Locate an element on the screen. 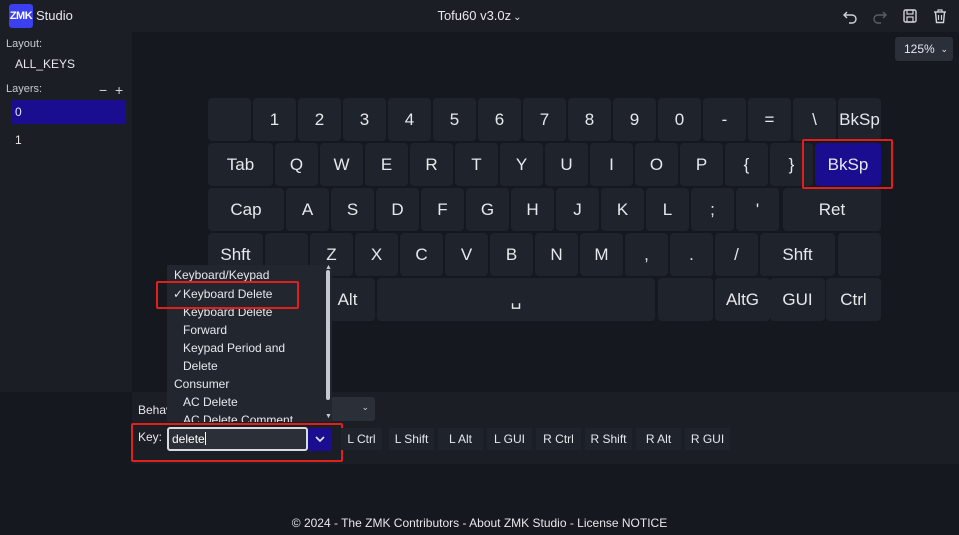 The width and height of the screenshot is (959, 535). option-keyboard-delete-checked: ✓Keyboard Delete is located at coordinates (222, 294).